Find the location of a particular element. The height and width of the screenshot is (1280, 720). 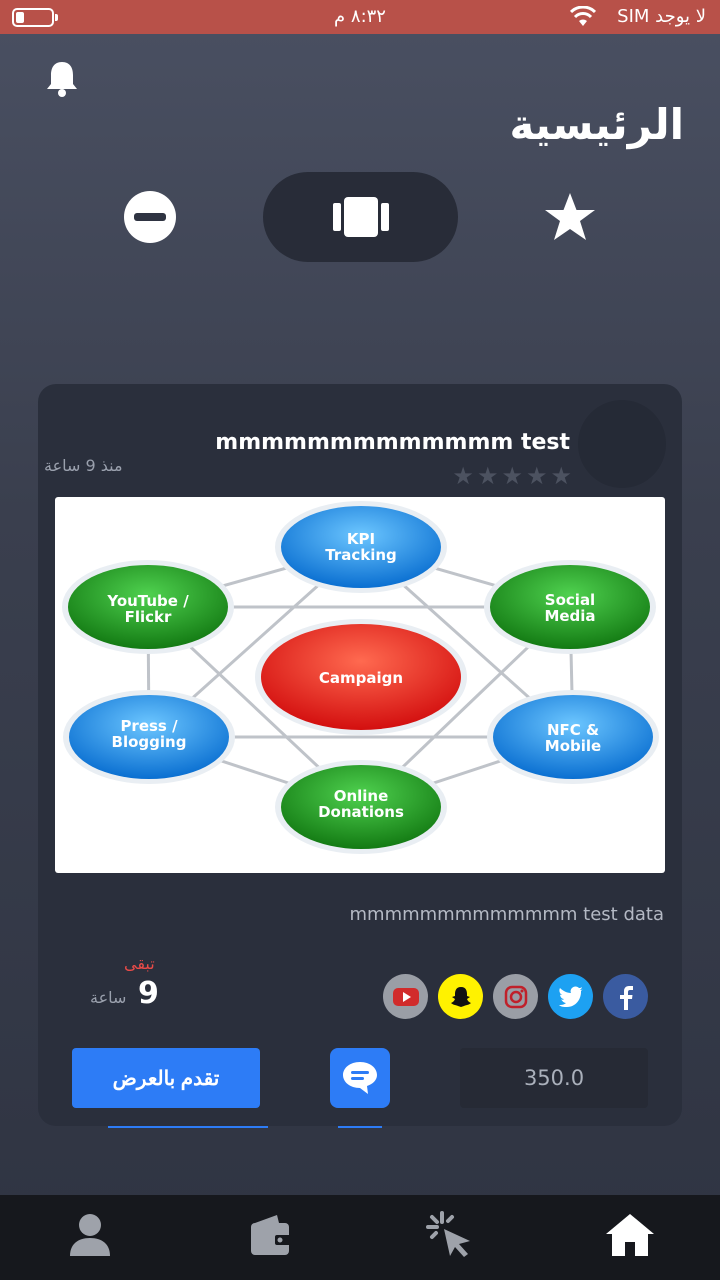

submit-offer-button: تقدم بالعرض is located at coordinates (166, 1078).